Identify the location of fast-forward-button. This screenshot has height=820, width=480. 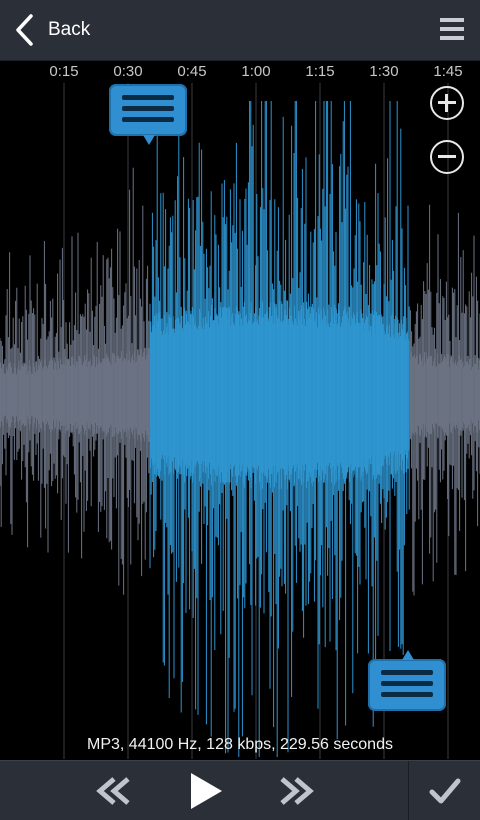
(295, 790).